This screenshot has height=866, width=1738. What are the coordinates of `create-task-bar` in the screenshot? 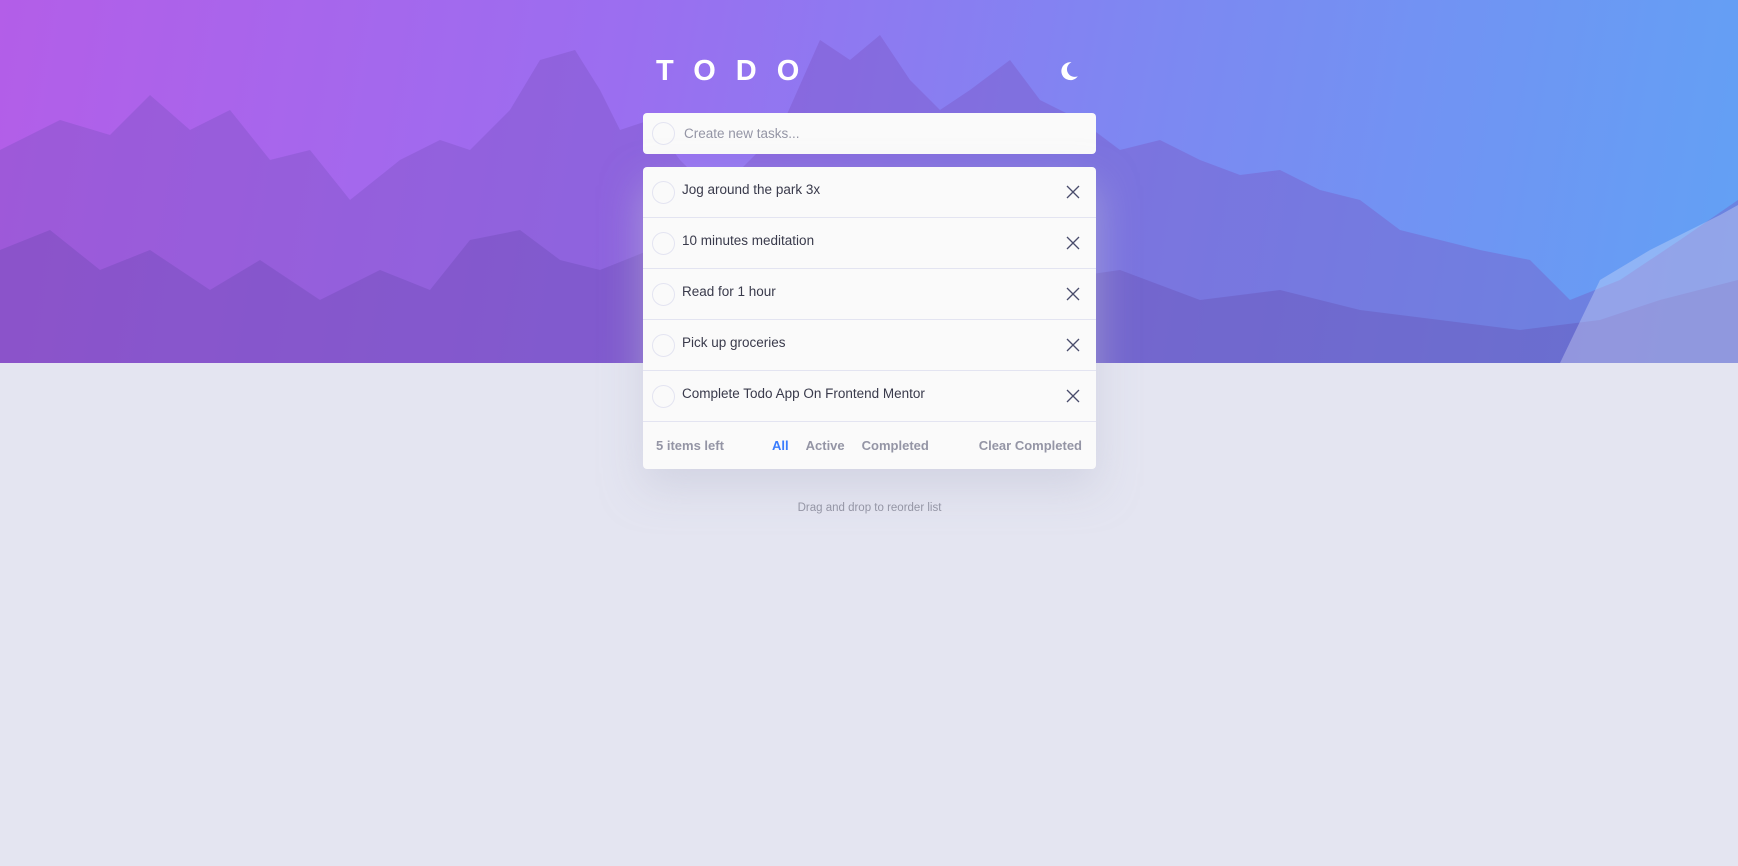 It's located at (869, 133).